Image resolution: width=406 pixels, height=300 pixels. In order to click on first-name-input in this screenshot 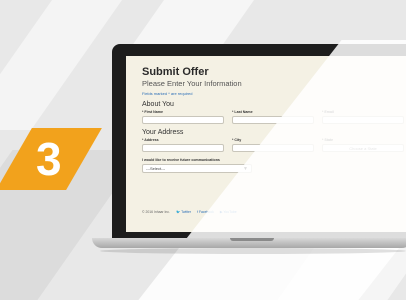, I will do `click(183, 120)`.